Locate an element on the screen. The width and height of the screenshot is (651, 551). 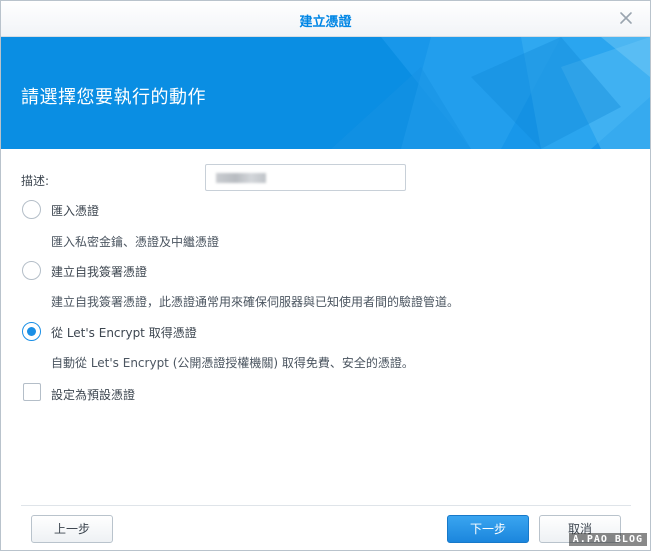
title-bar: 建立憑證 is located at coordinates (325, 19).